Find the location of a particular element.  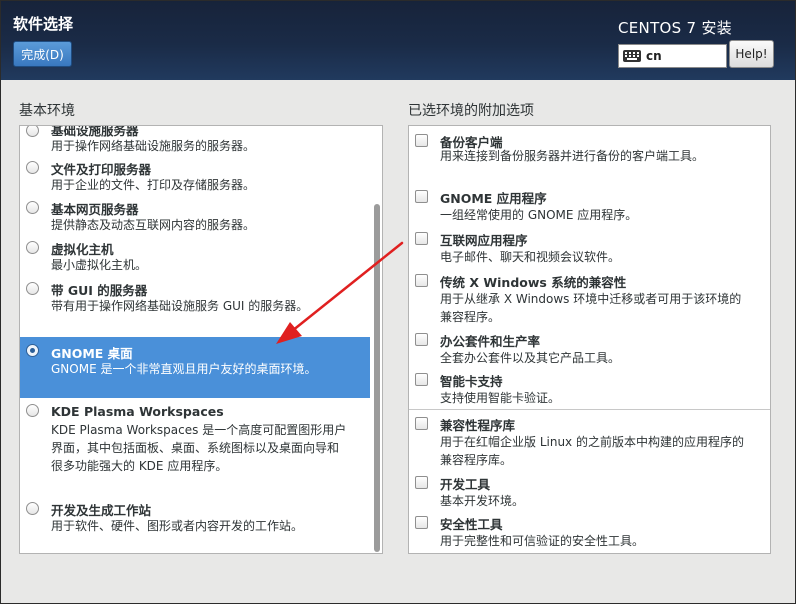

scrollbar-thumb is located at coordinates (377, 378).